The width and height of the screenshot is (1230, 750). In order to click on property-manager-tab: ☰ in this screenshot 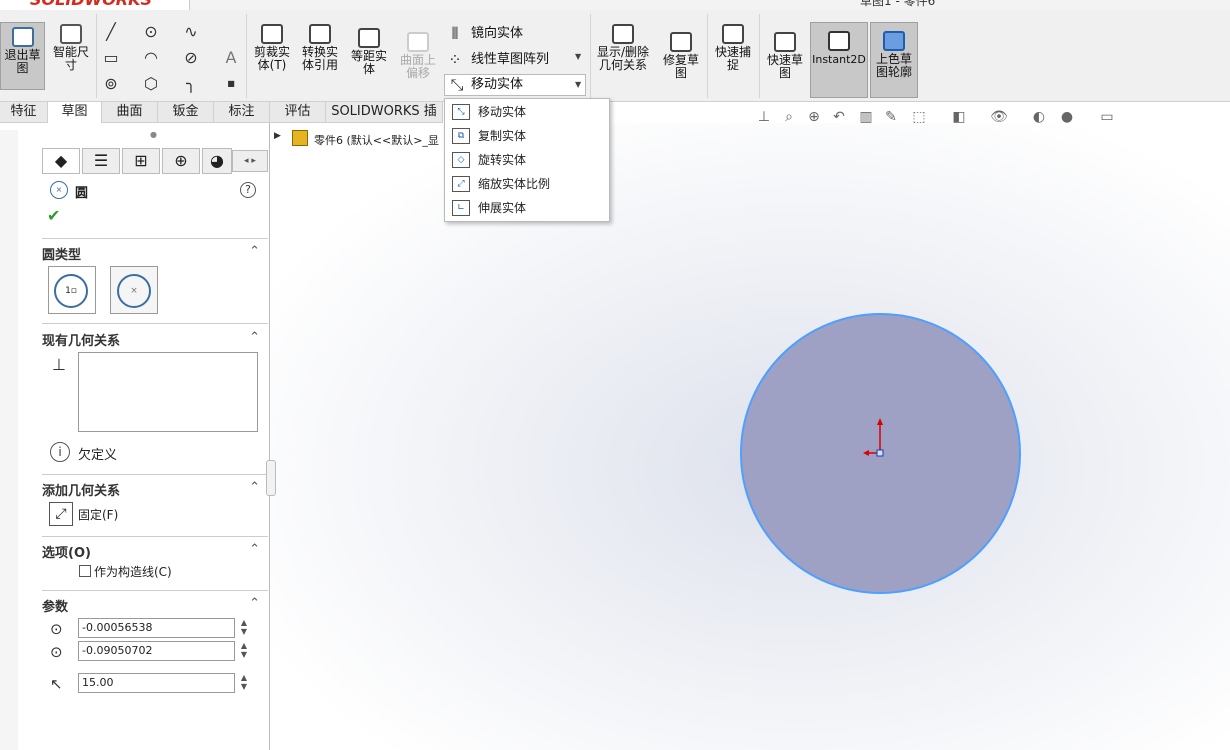, I will do `click(101, 161)`.